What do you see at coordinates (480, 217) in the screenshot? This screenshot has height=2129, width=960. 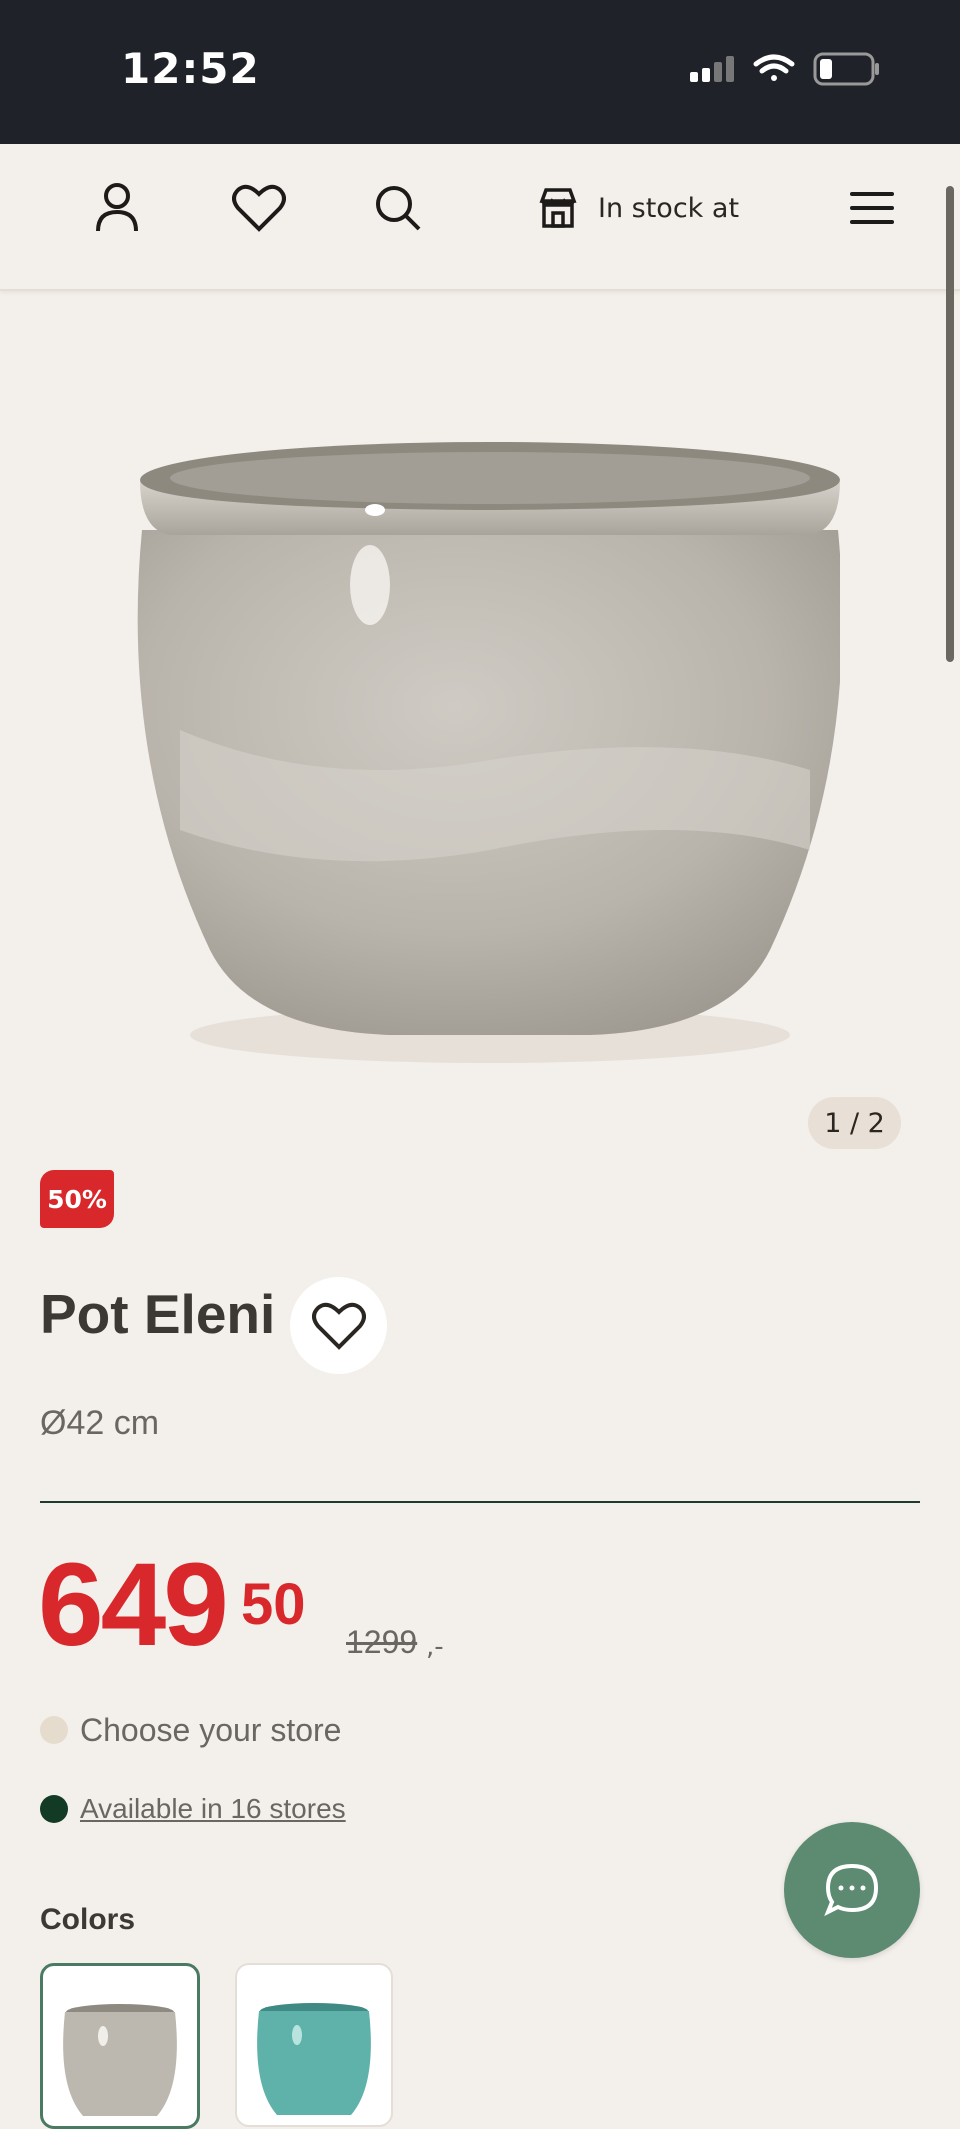 I see `top-nav: In stock at` at bounding box center [480, 217].